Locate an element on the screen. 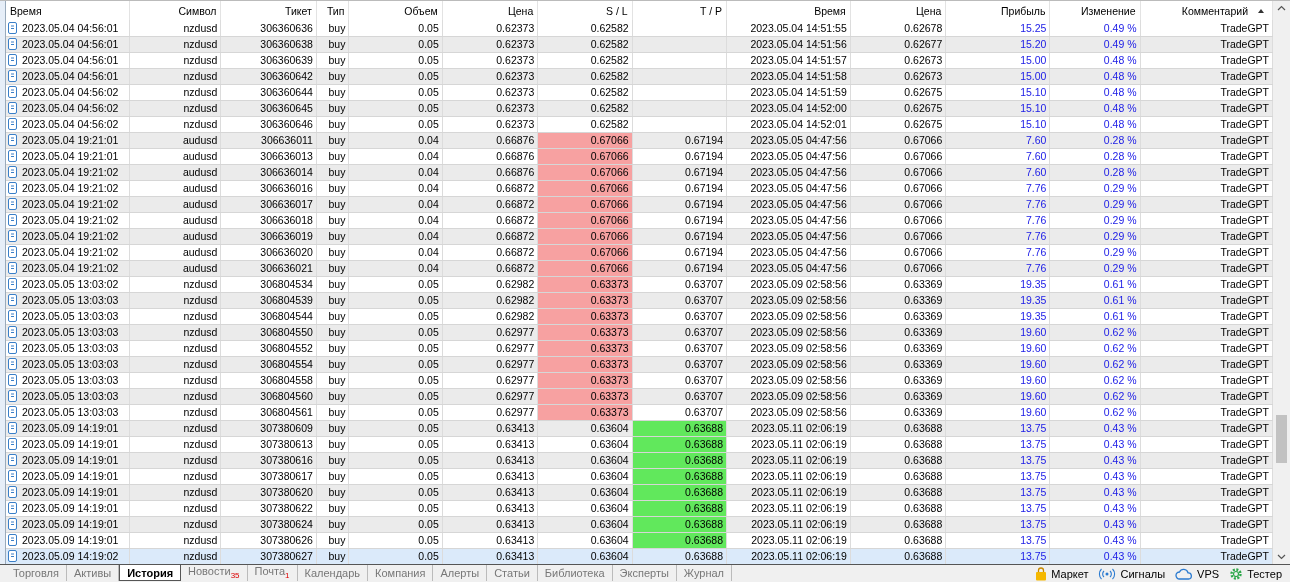  table-row: 2023.05.04 04:56:01 nzdusd 306360636 buy 0.05 0.62373 0.62582 2023.05.04 14:51:55 0.62678 15.25 0.49 % TradeGPT is located at coordinates (639, 28).